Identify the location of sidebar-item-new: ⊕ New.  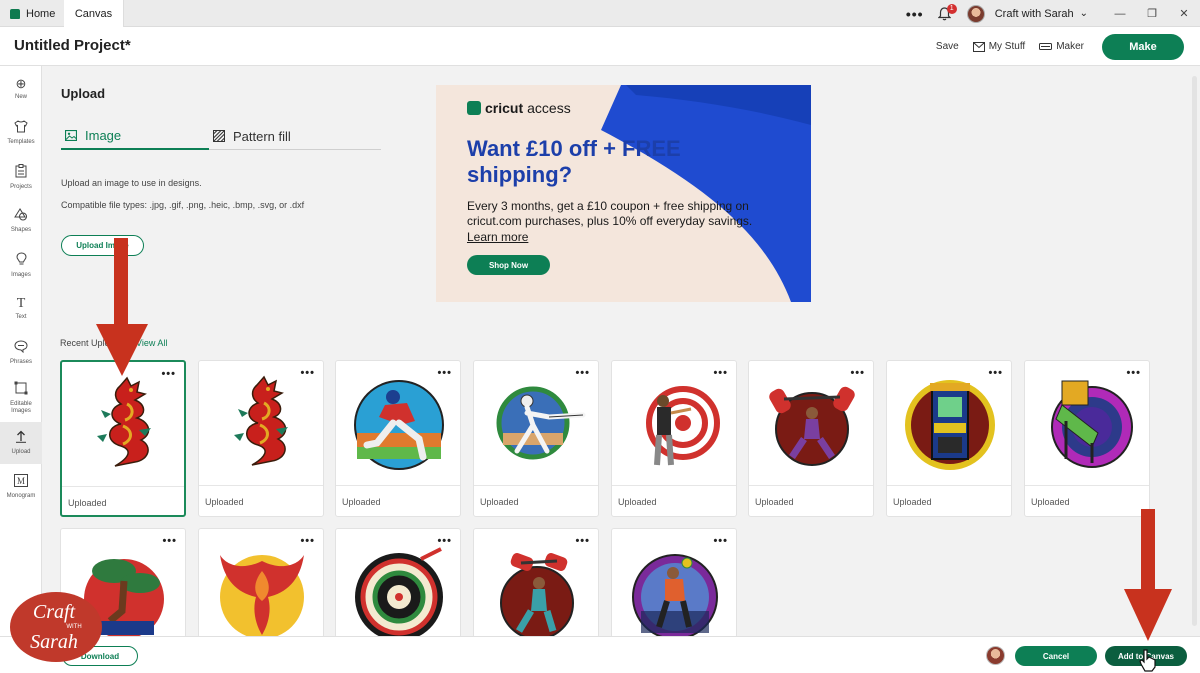
(21, 89).